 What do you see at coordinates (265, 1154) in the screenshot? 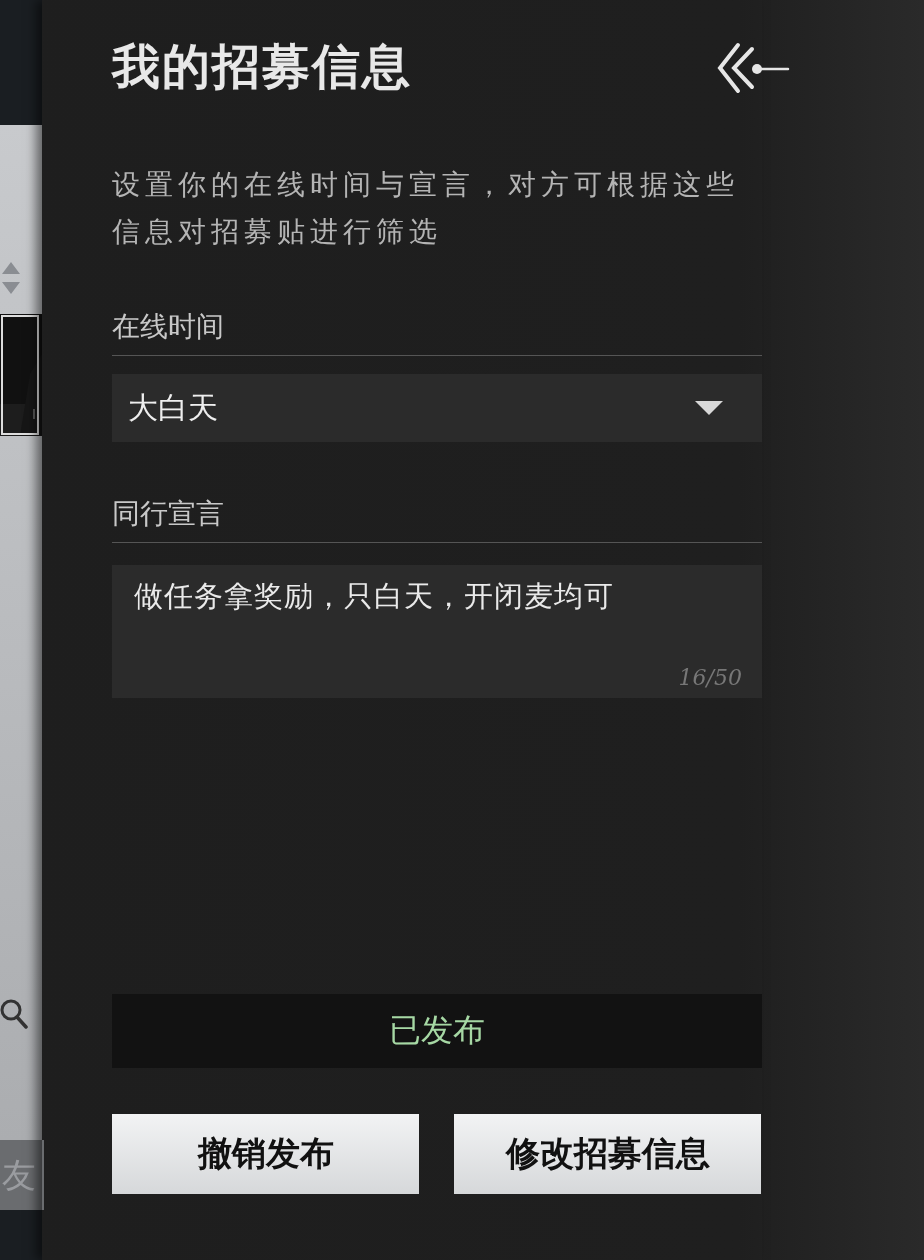
I see `action-button: 撤销发布` at bounding box center [265, 1154].